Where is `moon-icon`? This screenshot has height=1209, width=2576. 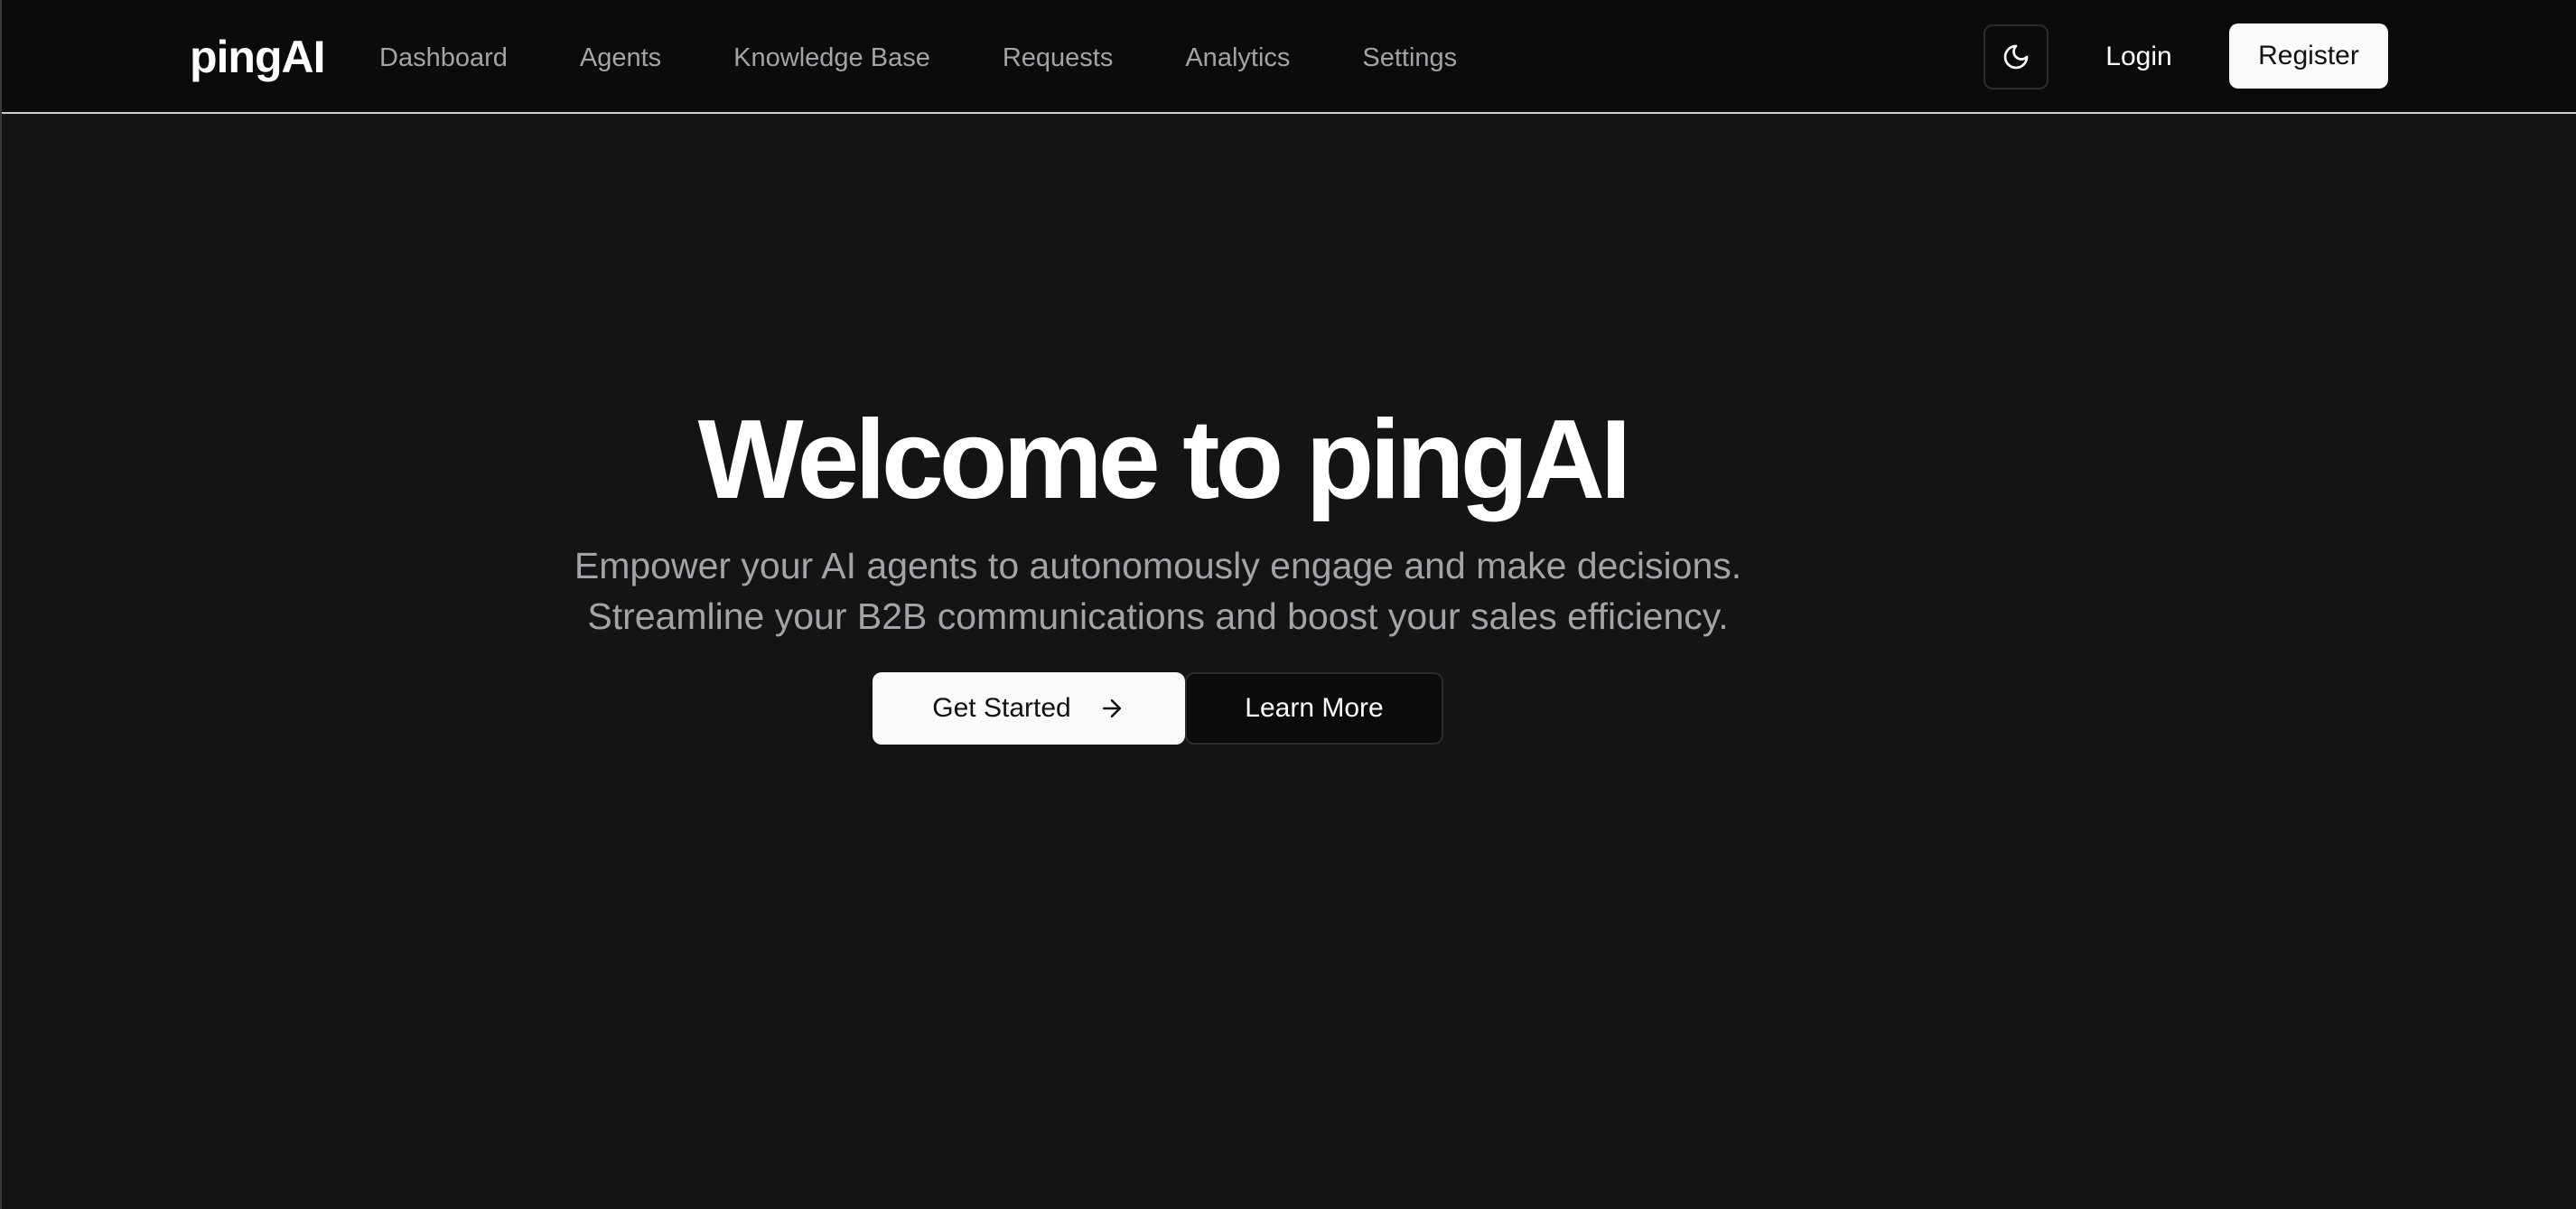 moon-icon is located at coordinates (2016, 57).